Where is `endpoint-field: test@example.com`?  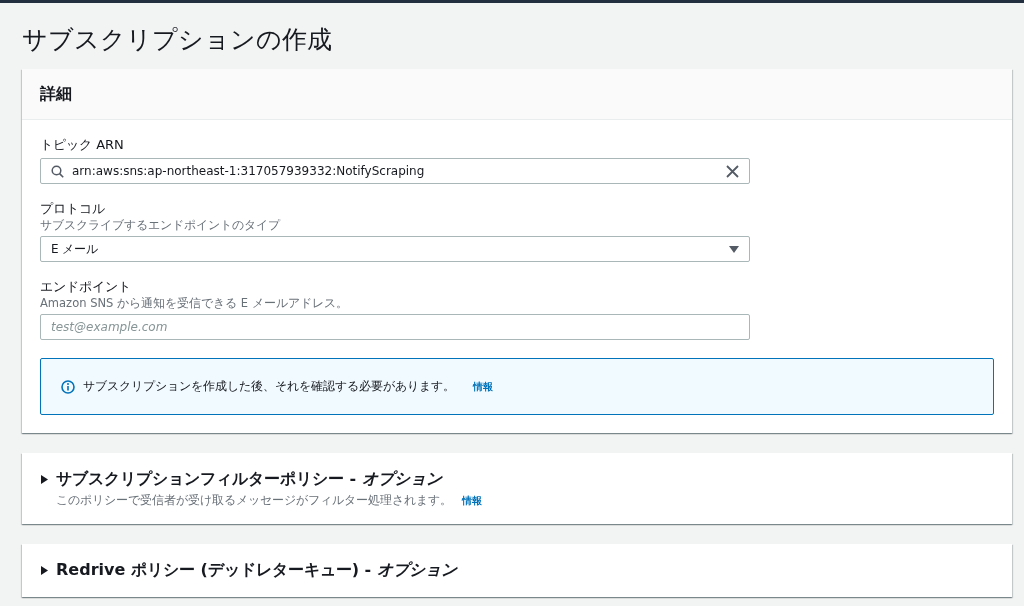 endpoint-field: test@example.com is located at coordinates (395, 327).